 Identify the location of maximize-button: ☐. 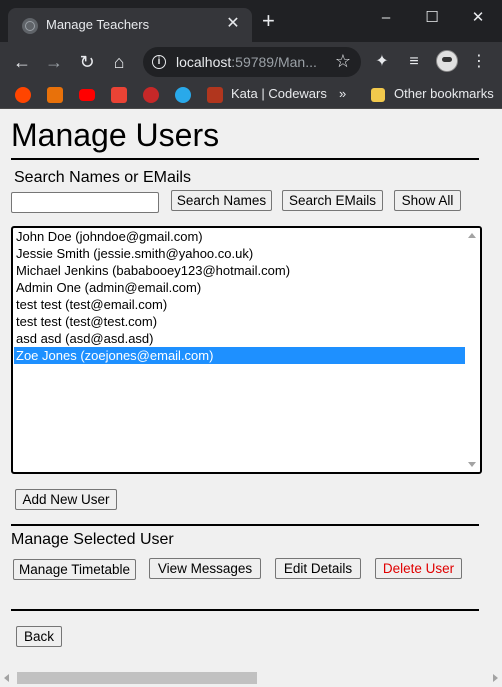
(432, 18).